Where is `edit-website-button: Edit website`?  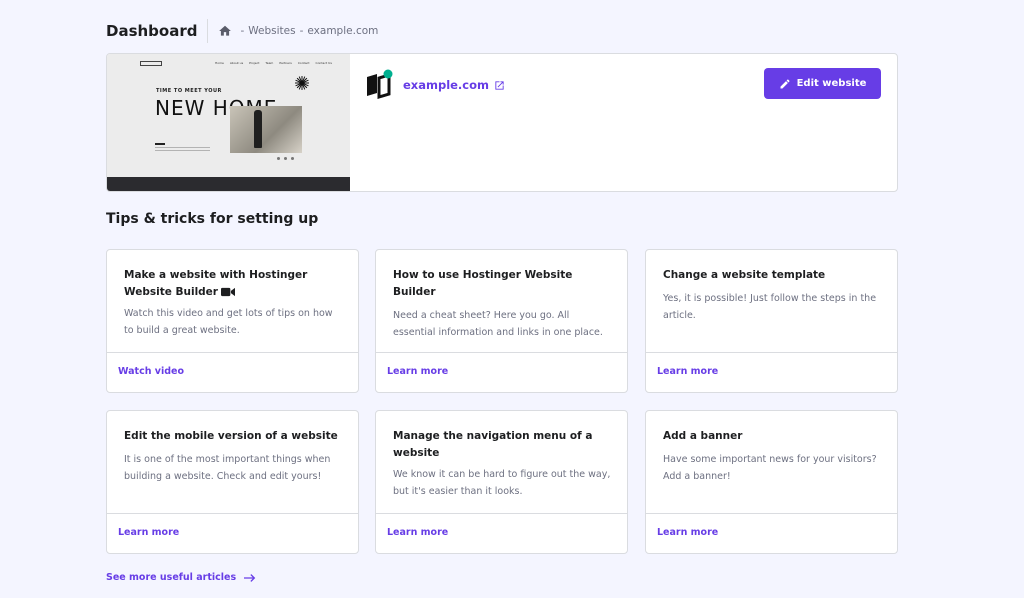 edit-website-button: Edit website is located at coordinates (822, 83).